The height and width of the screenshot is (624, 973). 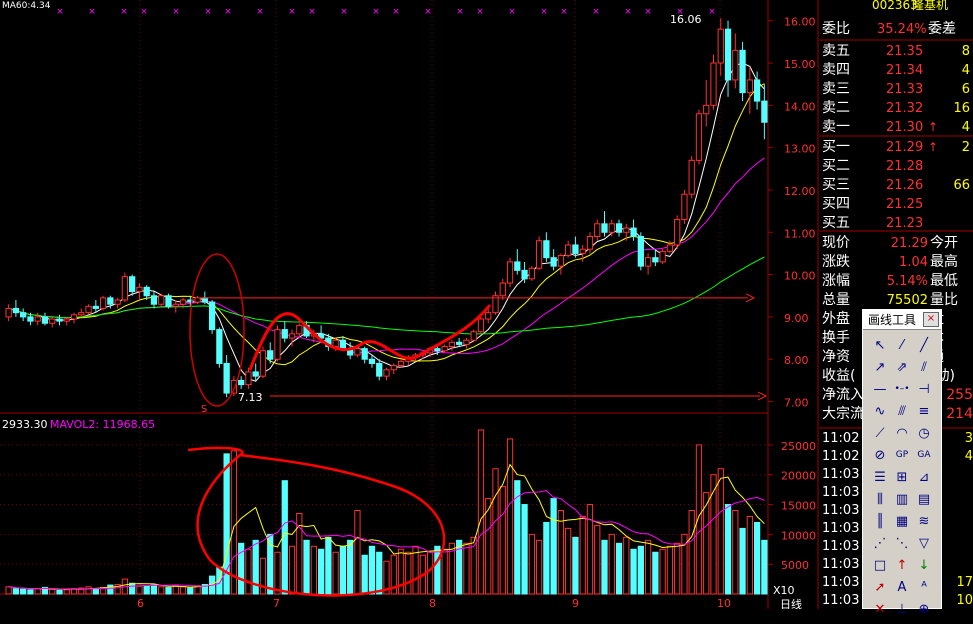 I want to click on stat-value: 1.04, so click(x=913, y=262).